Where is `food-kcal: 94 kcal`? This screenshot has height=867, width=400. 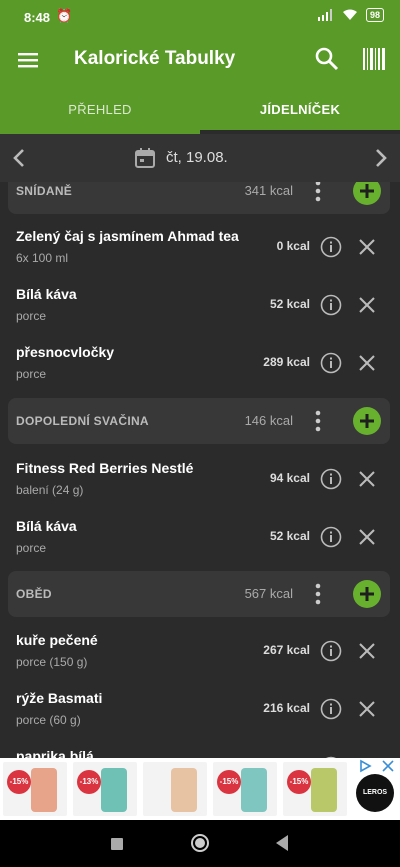 food-kcal: 94 kcal is located at coordinates (289, 478).